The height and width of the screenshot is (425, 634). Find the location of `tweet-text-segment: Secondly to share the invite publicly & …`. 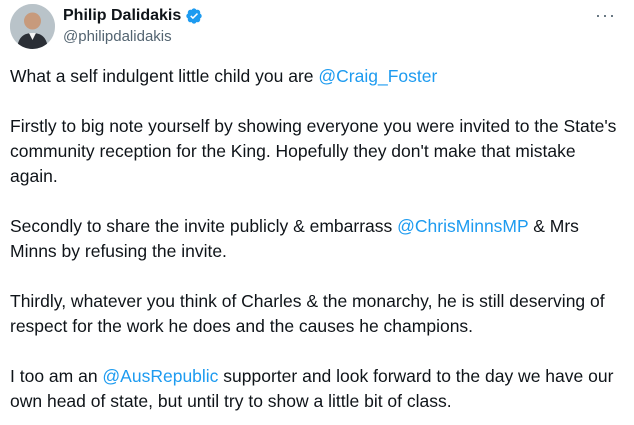

tweet-text-segment: Secondly to share the invite publicly & … is located at coordinates (204, 226).